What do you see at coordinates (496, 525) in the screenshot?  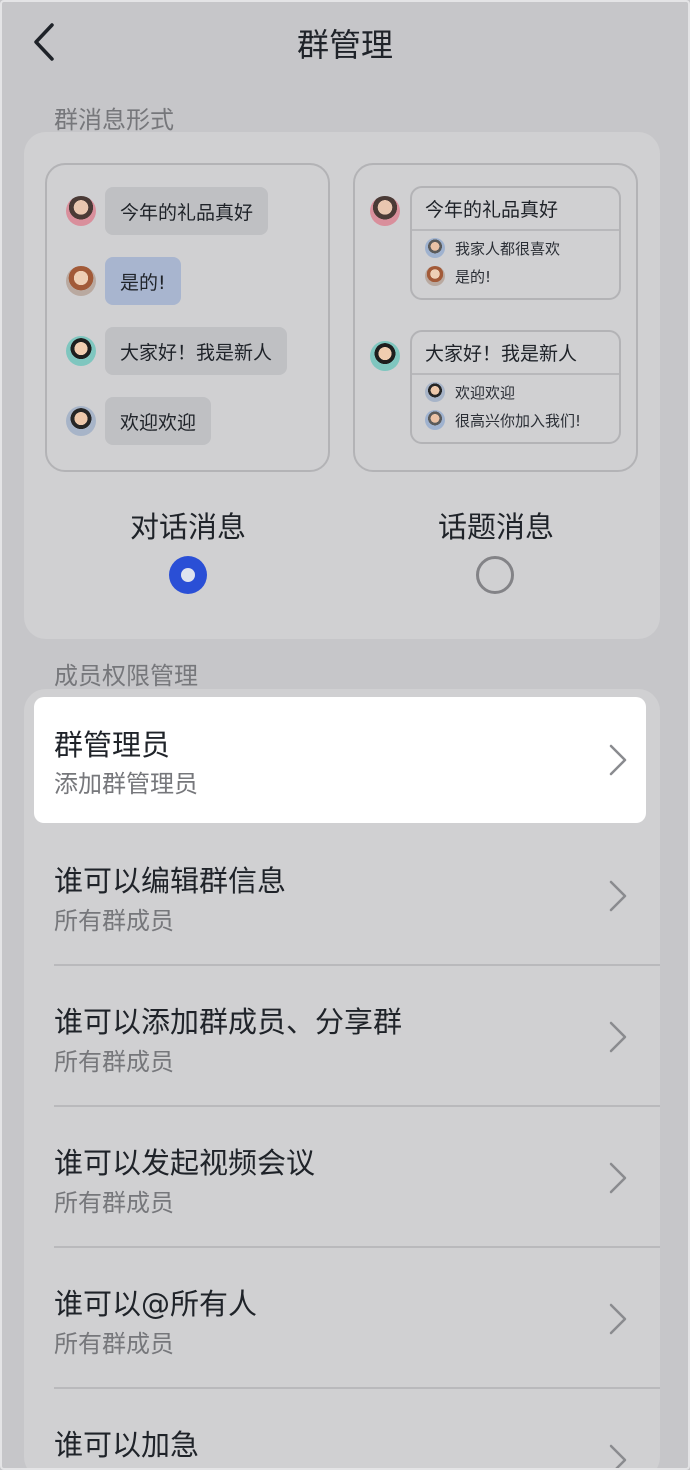 I see `option-label-topic: 话题消息` at bounding box center [496, 525].